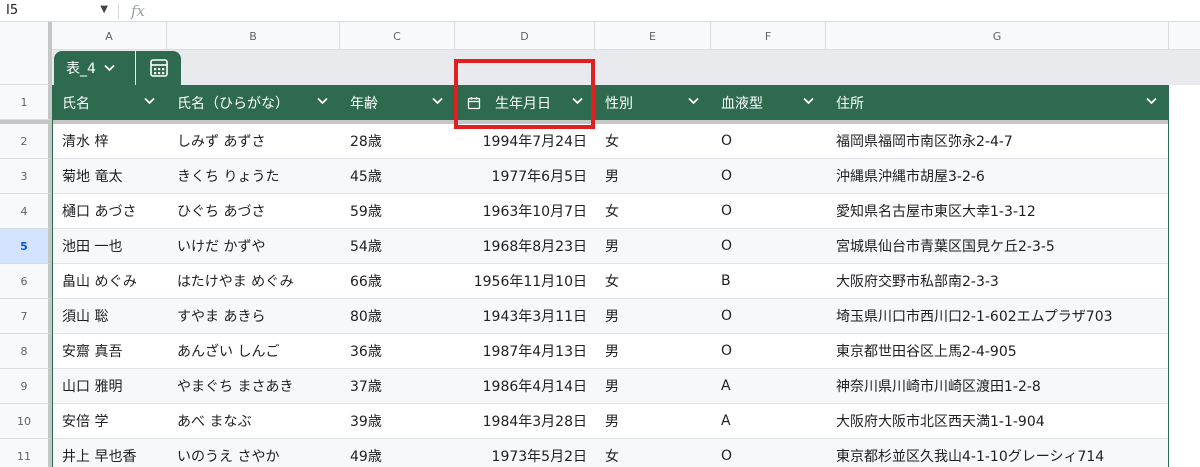 The width and height of the screenshot is (1200, 467). Describe the element at coordinates (997, 351) in the screenshot. I see `cell-address: 東京都世田谷区上馬2-4-905` at that location.